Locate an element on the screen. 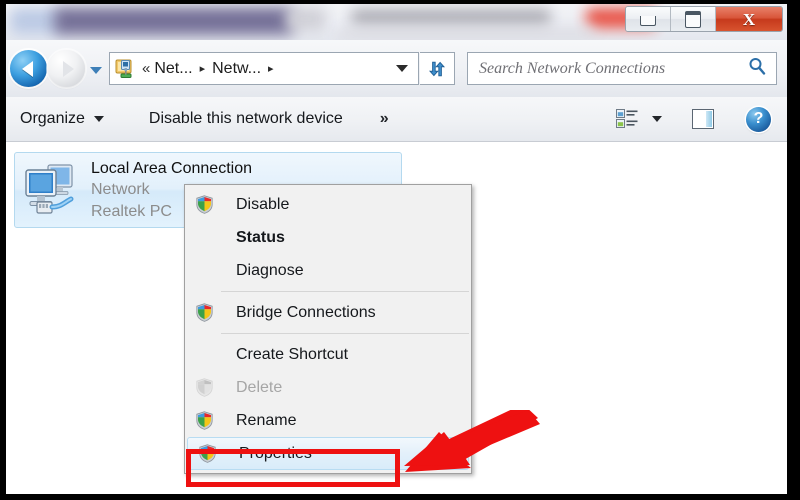  help-icon: ? is located at coordinates (758, 119).